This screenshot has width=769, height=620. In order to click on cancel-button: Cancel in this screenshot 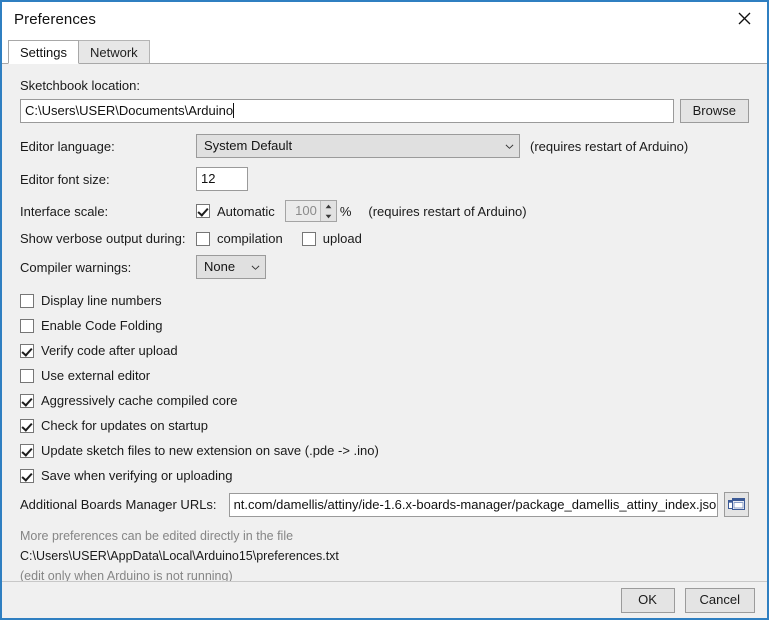, I will do `click(719, 600)`.